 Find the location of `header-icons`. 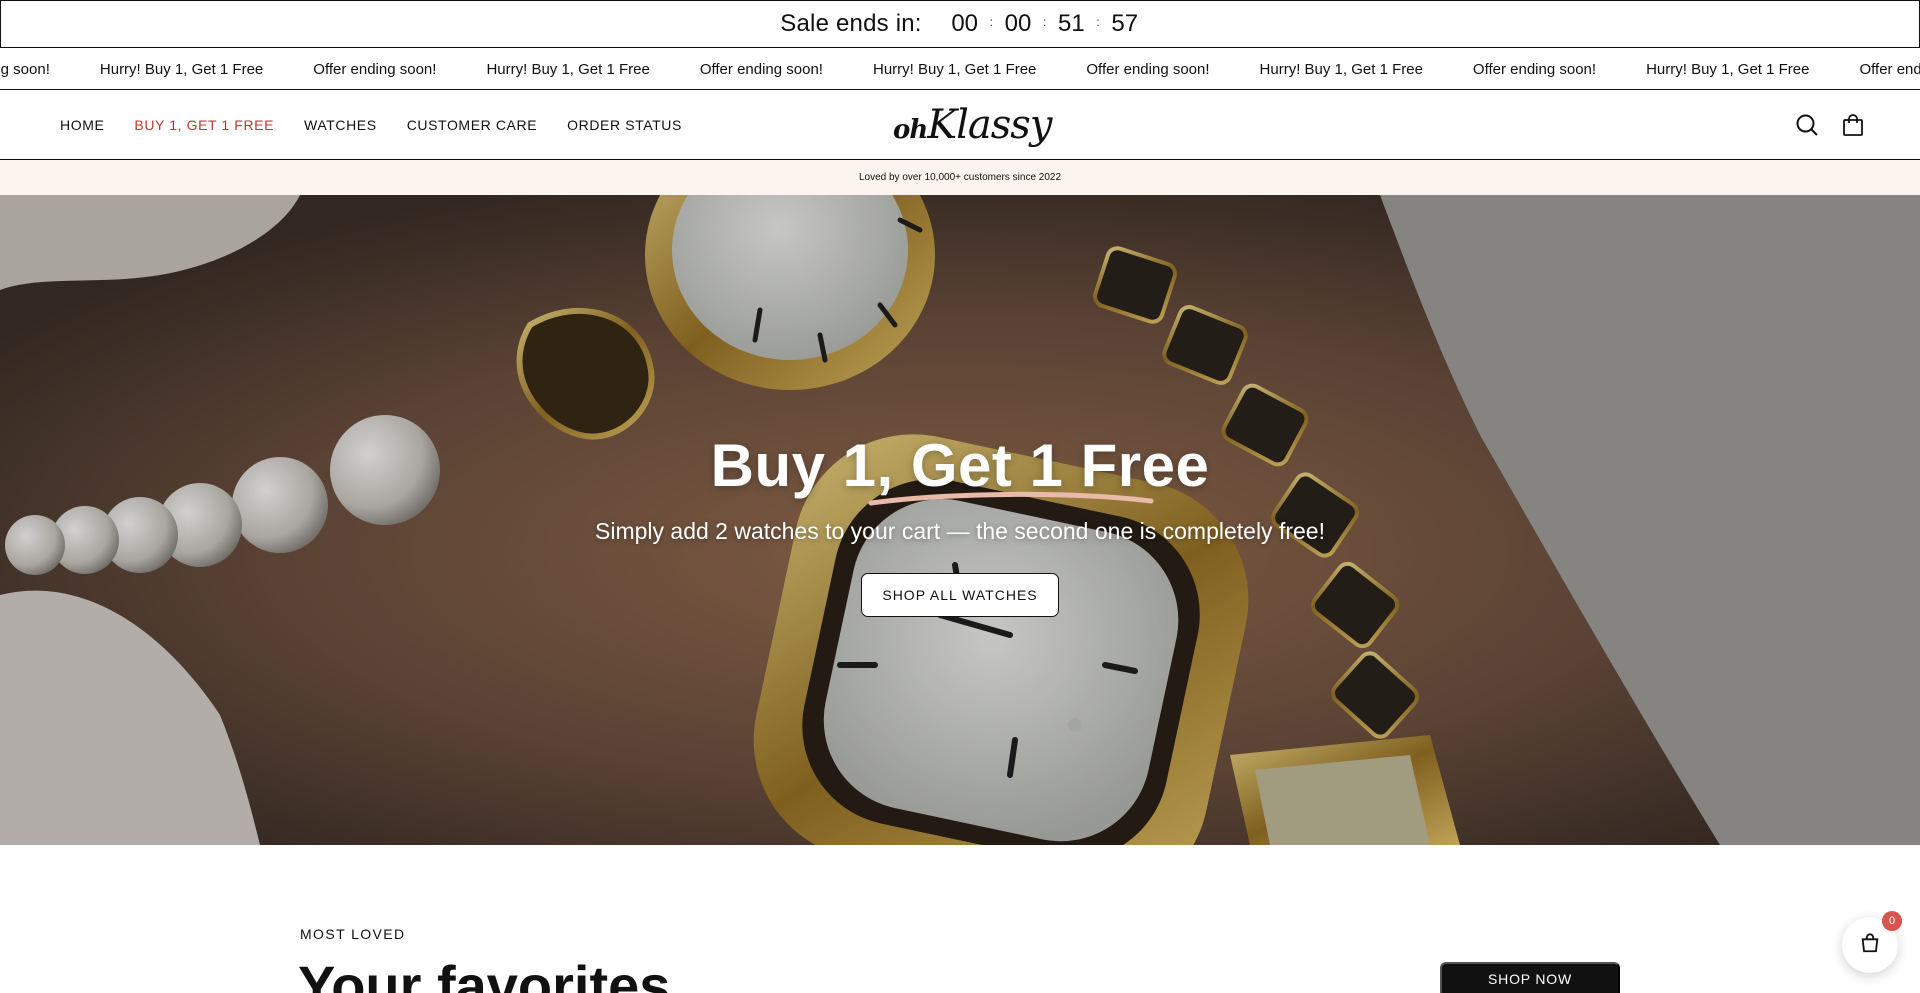

header-icons is located at coordinates (1830, 125).